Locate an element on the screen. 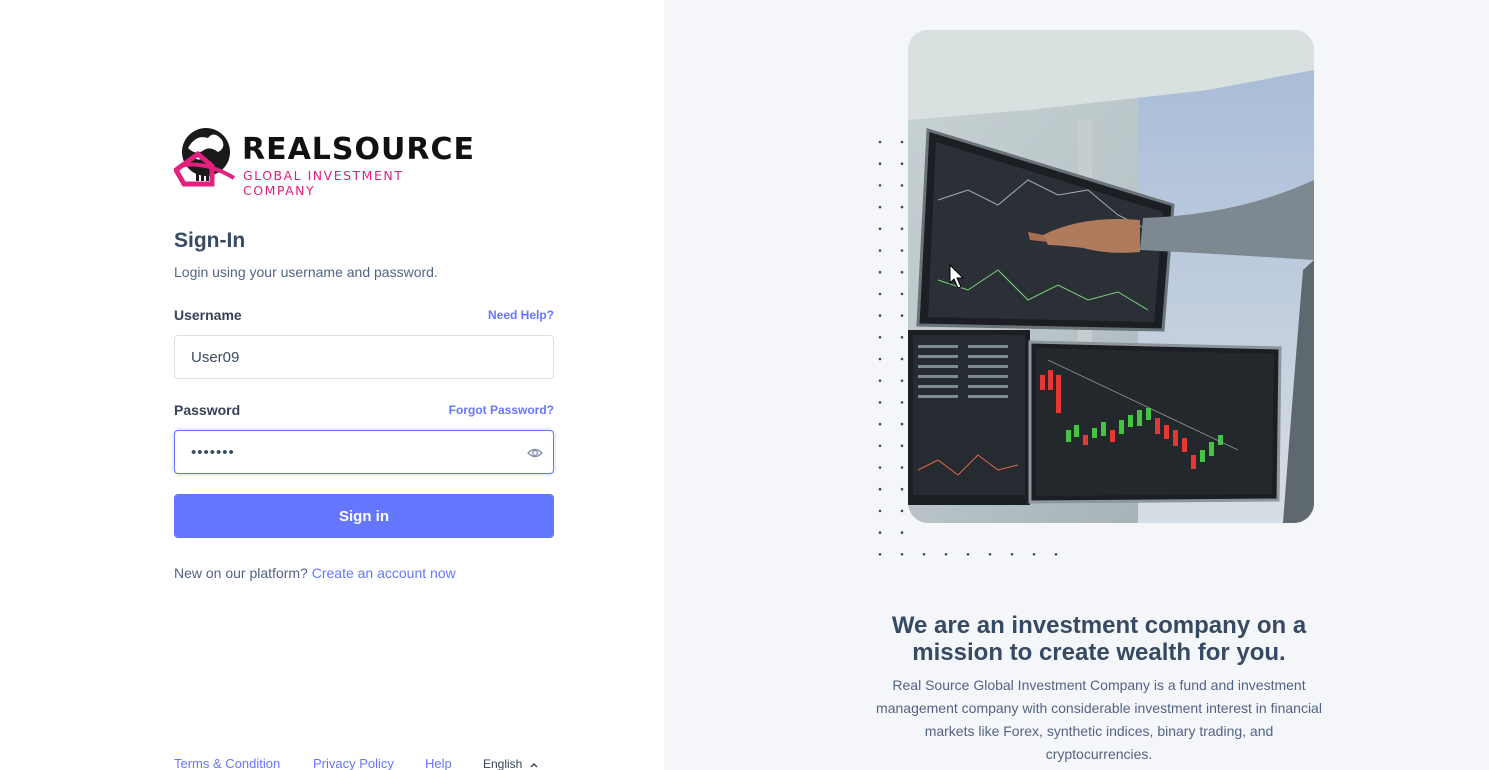 Image resolution: width=1489 pixels, height=770 pixels. company-logo: REALSOURCE GLOBAL INVESTMENT COMPANY is located at coordinates (325, 162).